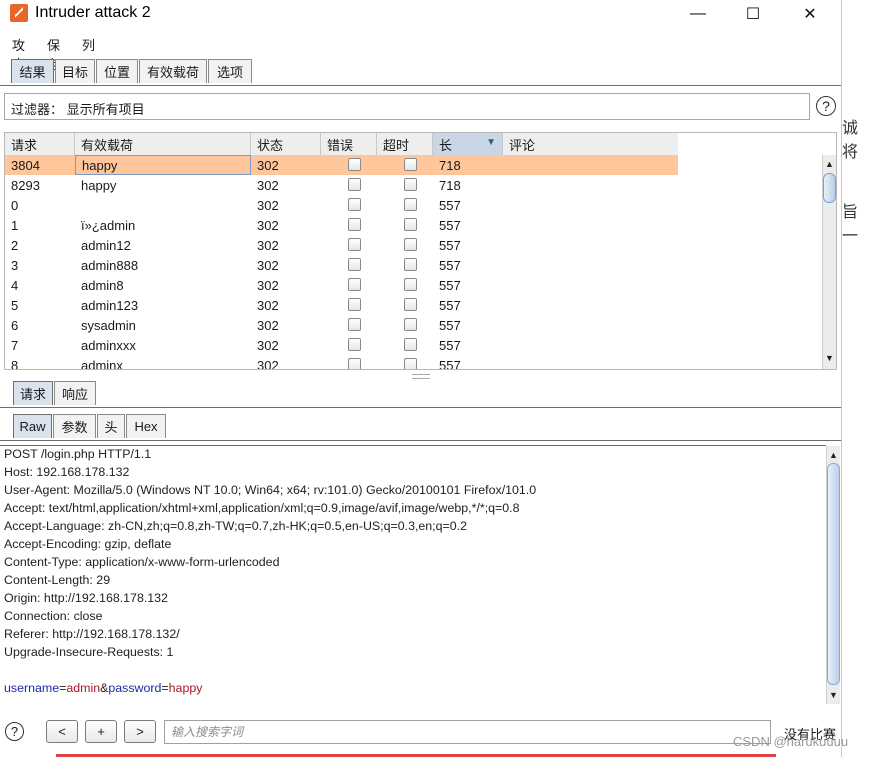 The image size is (871, 757). Describe the element at coordinates (165, 688) in the screenshot. I see `param-equals: =` at that location.